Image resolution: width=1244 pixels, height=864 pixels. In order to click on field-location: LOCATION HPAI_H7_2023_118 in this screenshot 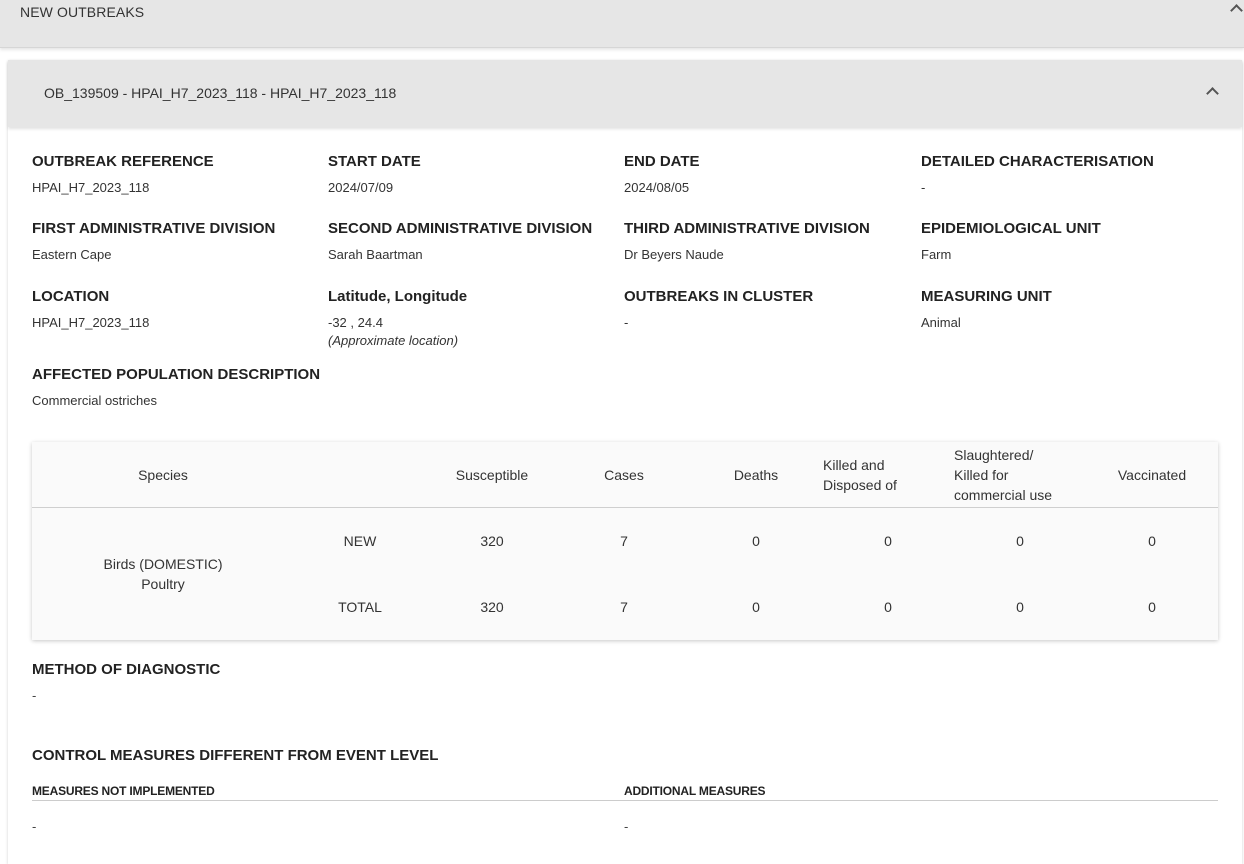, I will do `click(177, 309)`.